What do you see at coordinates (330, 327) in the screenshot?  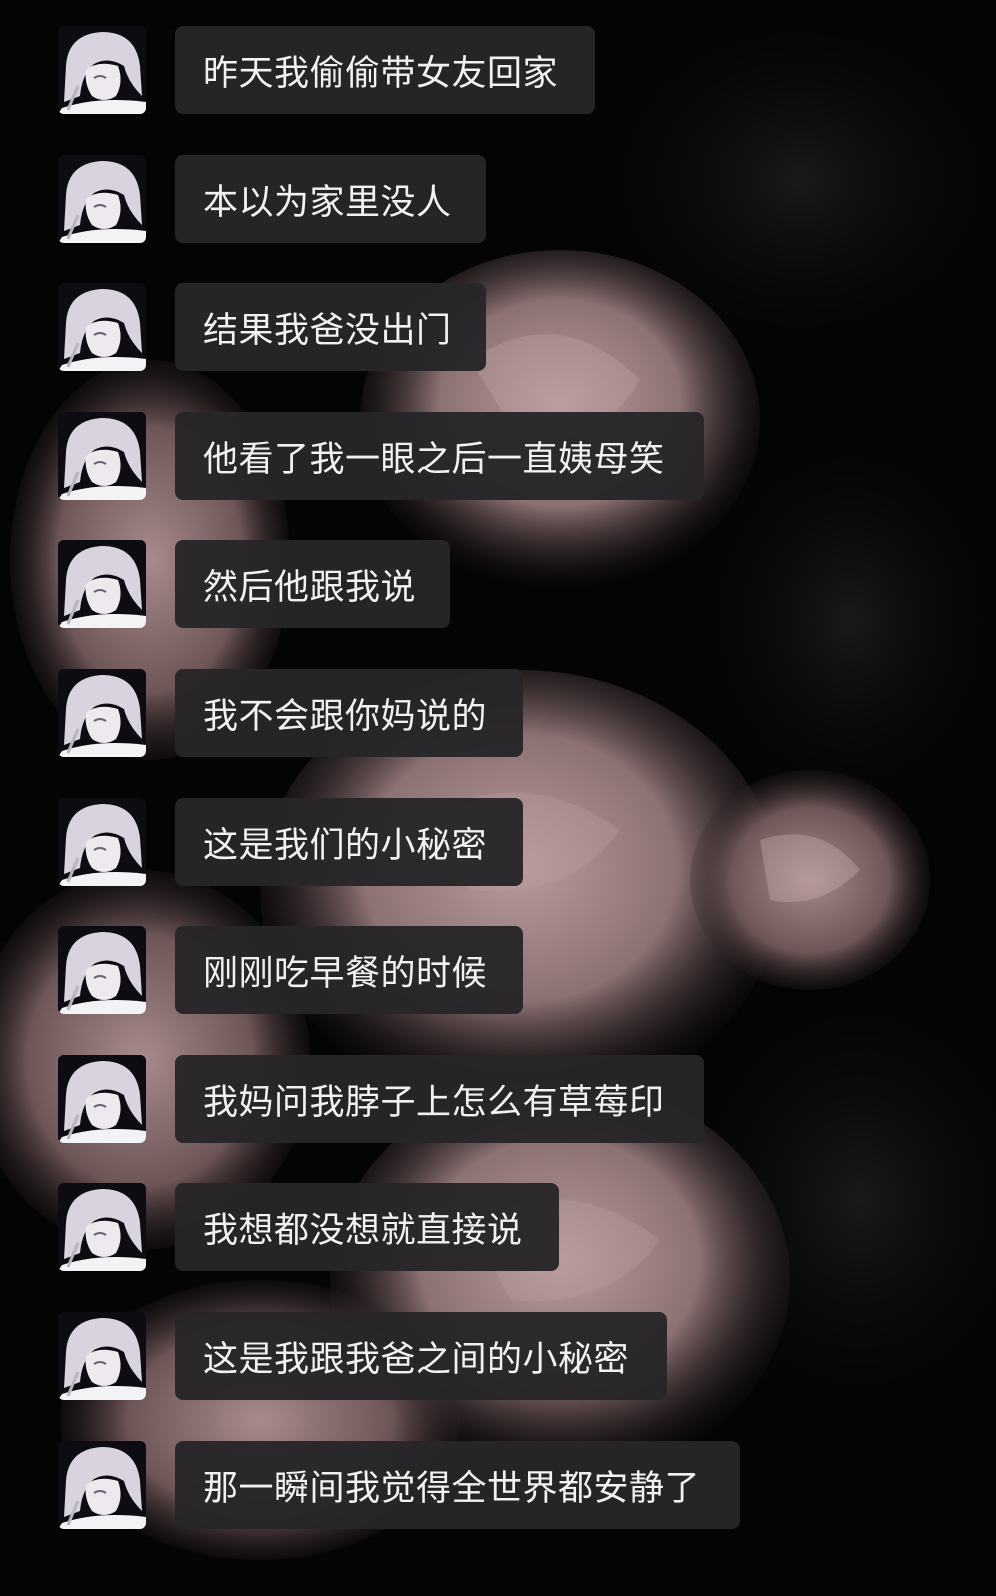 I see `message-bubble: 结果我爸没出门` at bounding box center [330, 327].